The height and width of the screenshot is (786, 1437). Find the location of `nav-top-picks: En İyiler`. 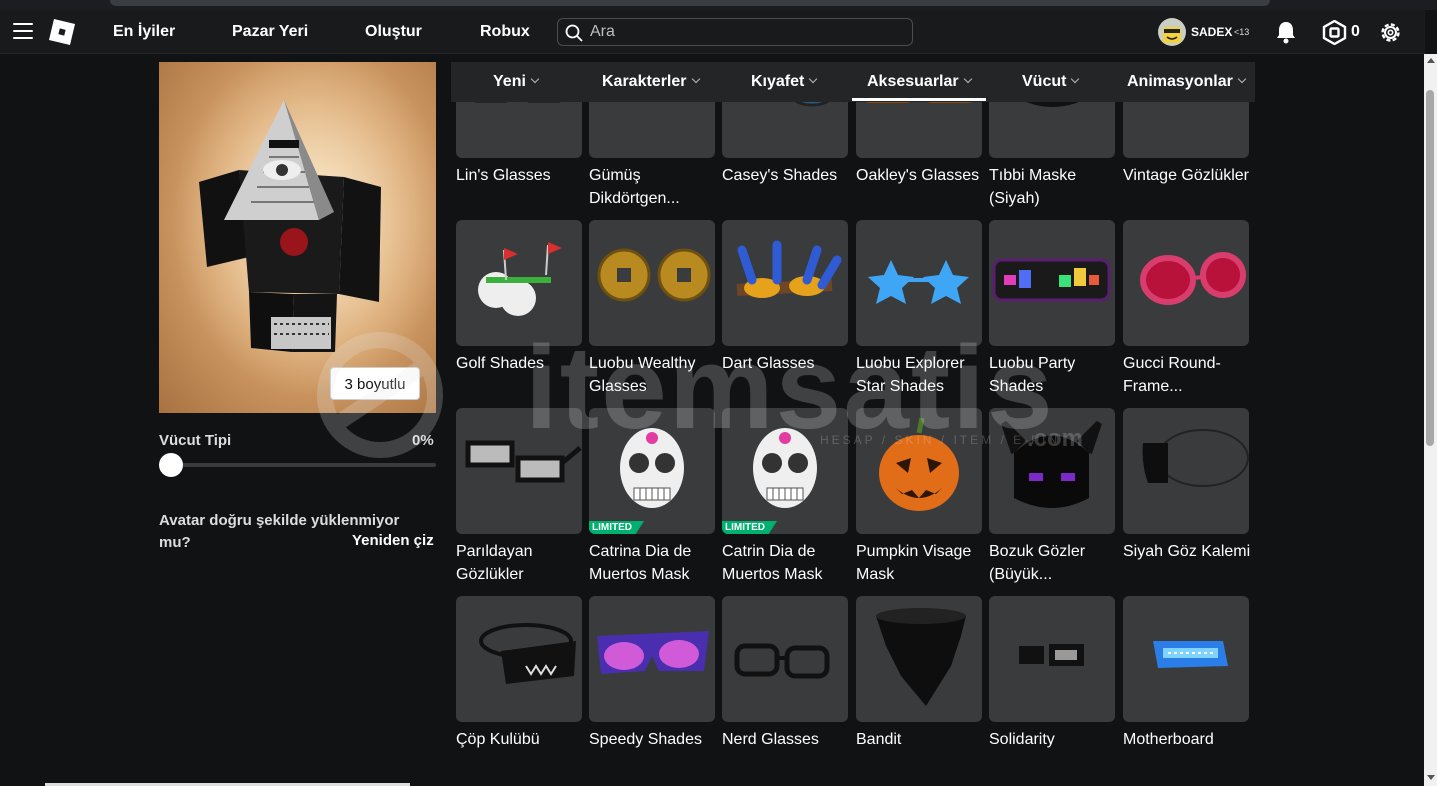

nav-top-picks: En İyiler is located at coordinates (144, 32).